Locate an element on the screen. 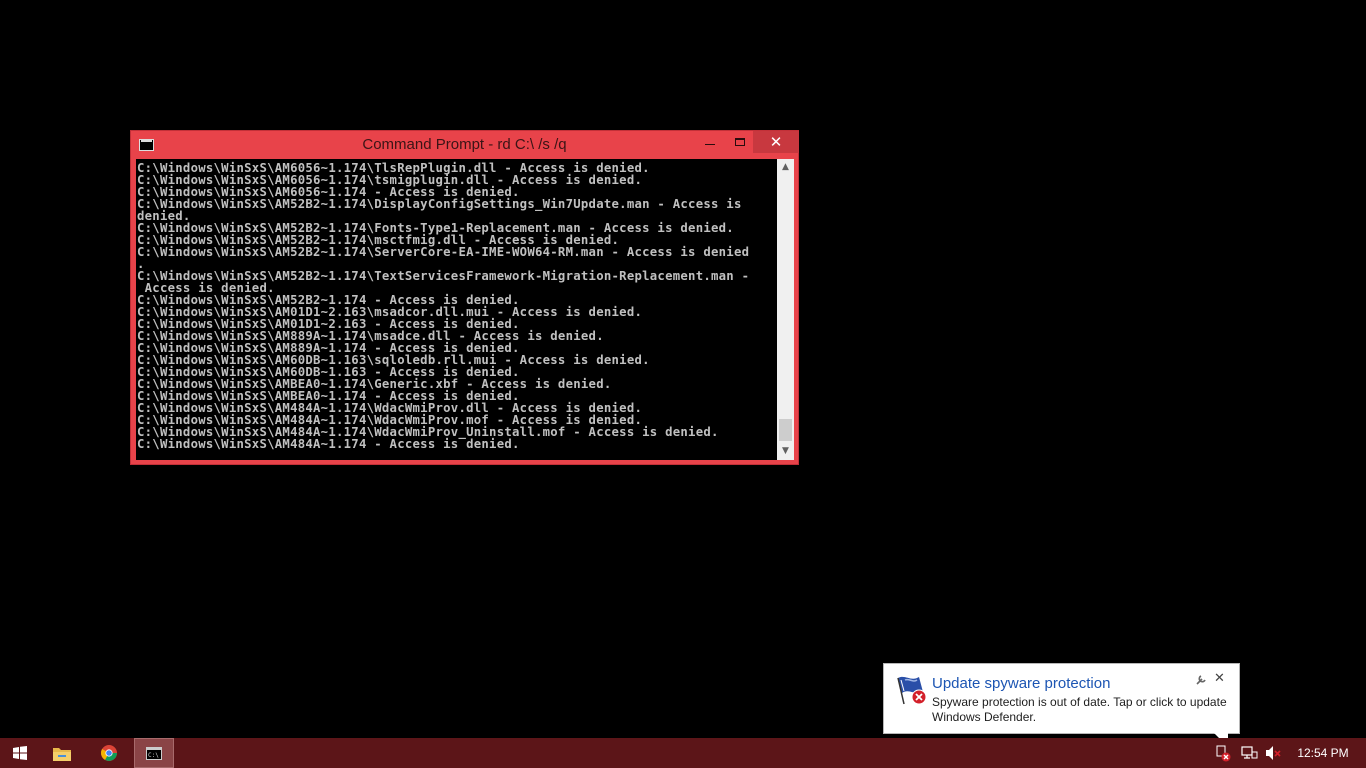 Image resolution: width=1366 pixels, height=768 pixels. scrollbar-thumb is located at coordinates (785, 430).